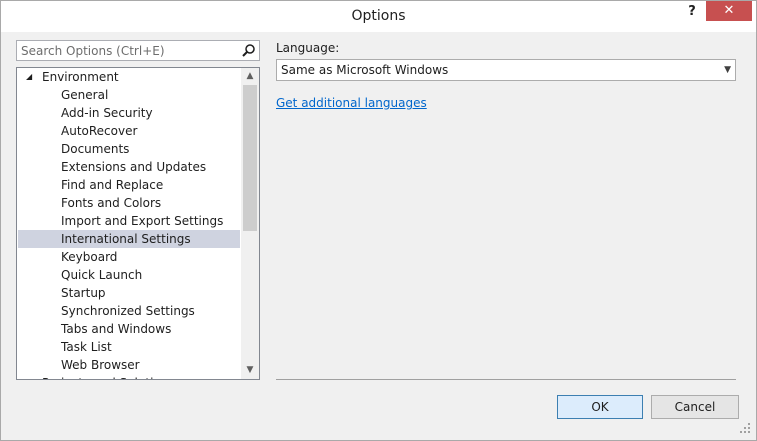 This screenshot has width=757, height=441. I want to click on tree-item: Import and Export Settings, so click(129, 221).